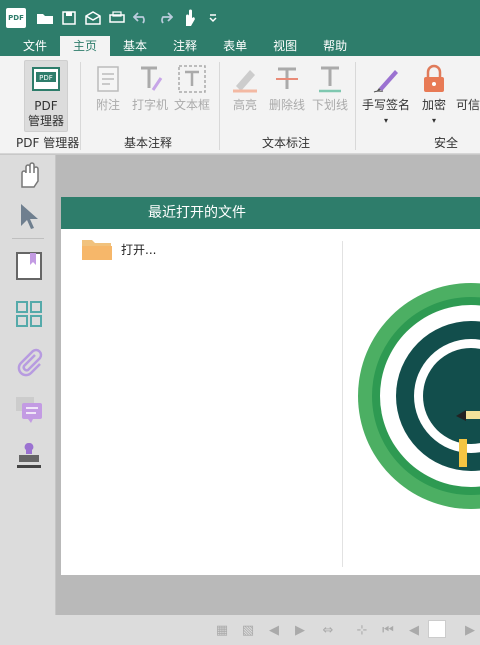 The image size is (480, 645). Describe the element at coordinates (446, 143) in the screenshot. I see `group-security: 安全` at that location.